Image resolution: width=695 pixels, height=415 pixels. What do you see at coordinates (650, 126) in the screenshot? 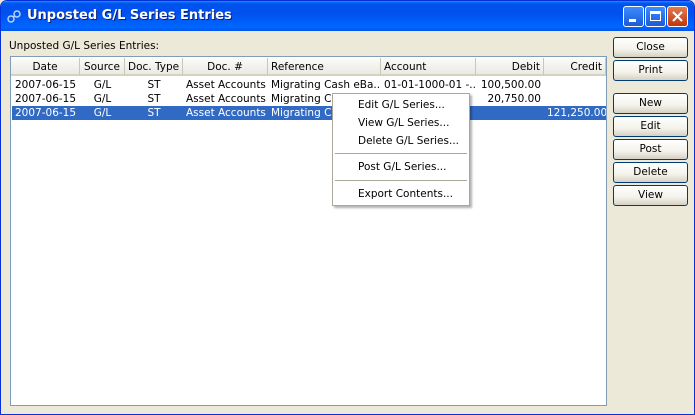
I see `edit-button: Edit` at bounding box center [650, 126].